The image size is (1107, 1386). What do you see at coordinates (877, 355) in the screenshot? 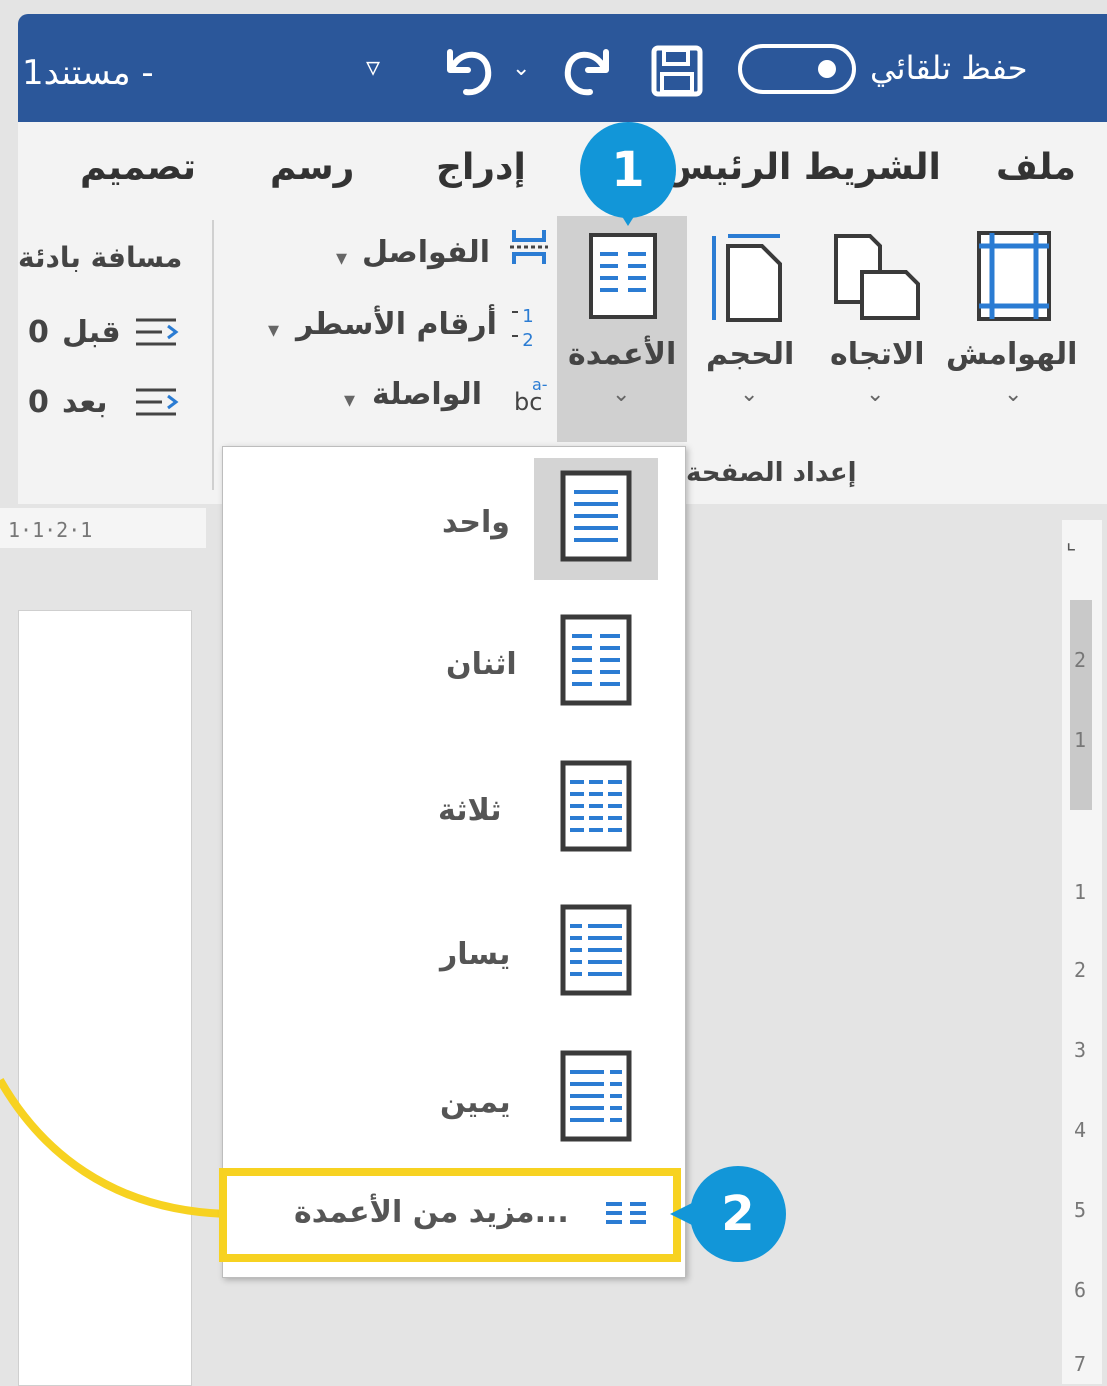
I see `orientation-label: الاتجاه` at bounding box center [877, 355].